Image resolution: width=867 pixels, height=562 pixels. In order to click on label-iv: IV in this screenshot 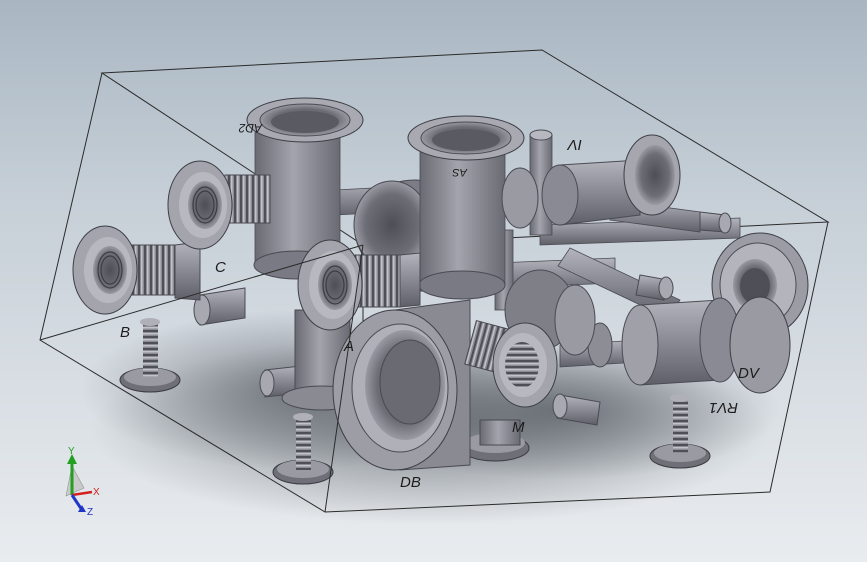, I will do `click(574, 144)`.